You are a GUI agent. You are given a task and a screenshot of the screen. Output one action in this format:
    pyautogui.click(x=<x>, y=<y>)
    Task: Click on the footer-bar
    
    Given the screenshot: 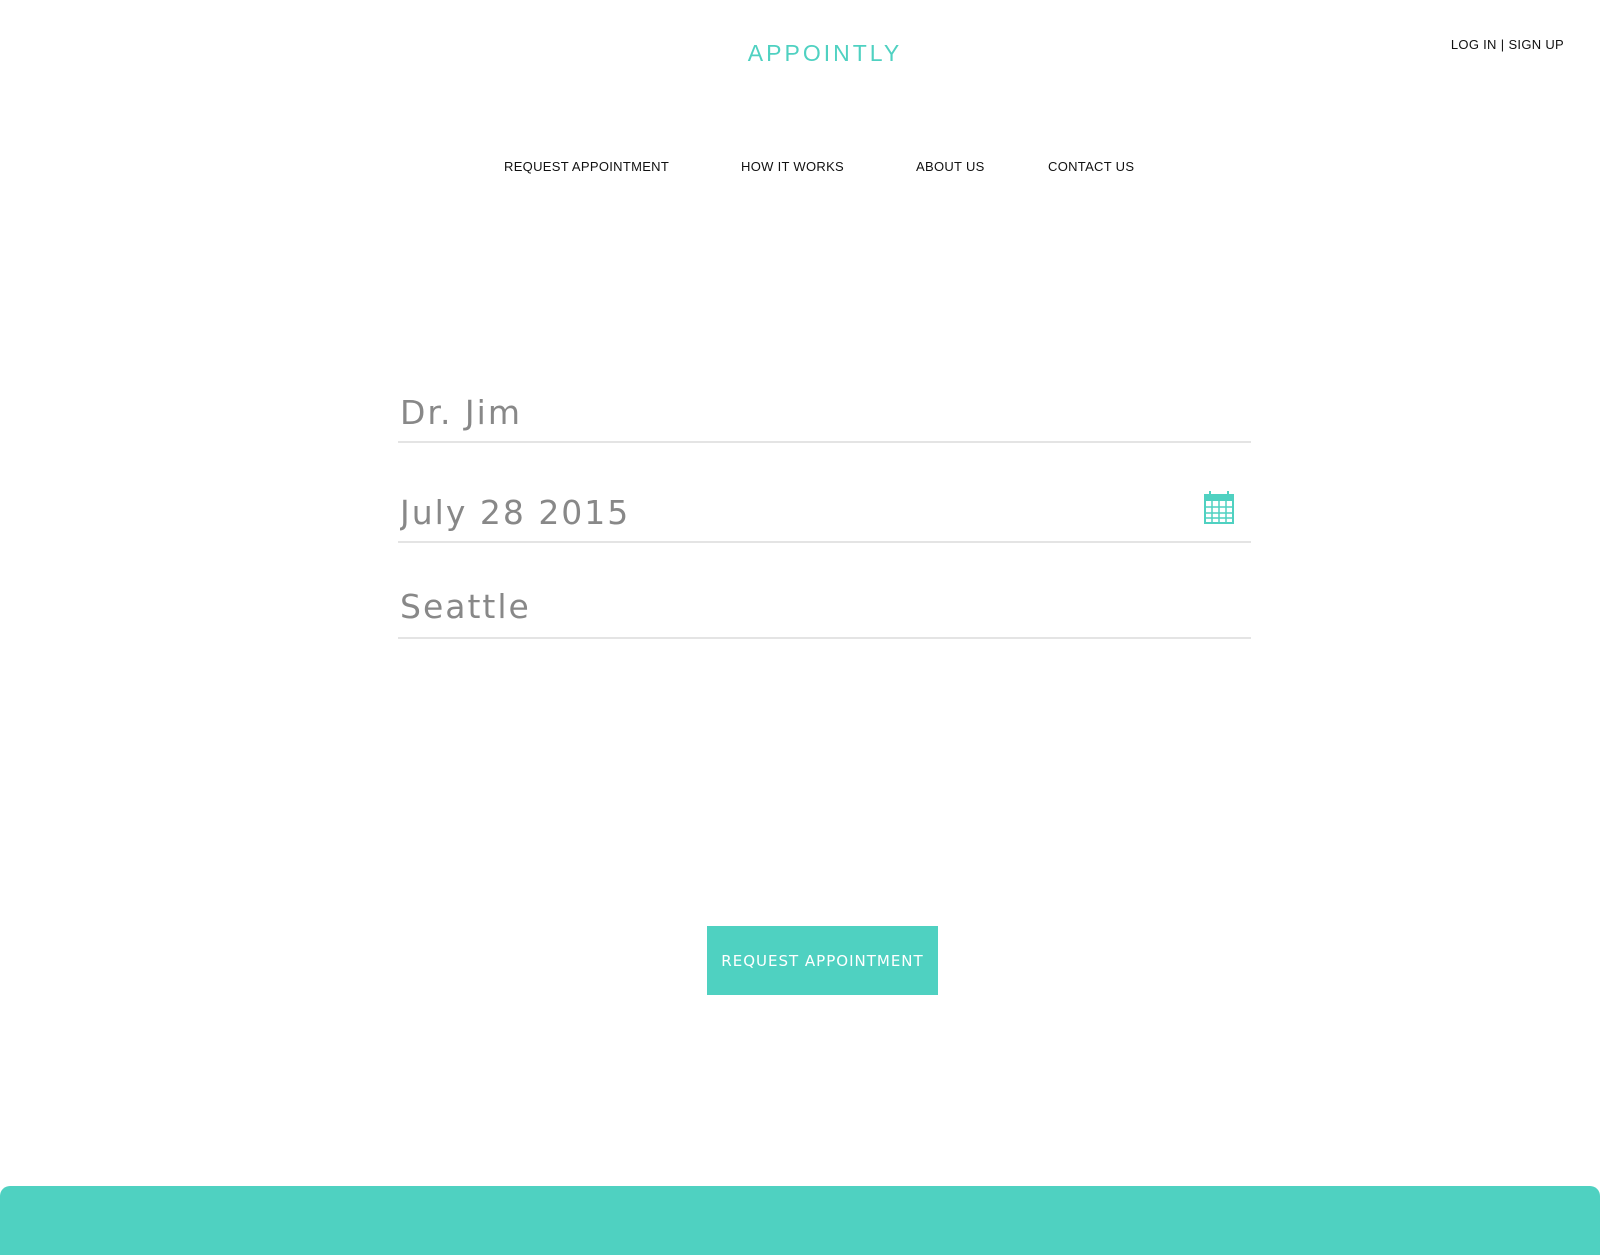 What is the action you would take?
    pyautogui.click(x=800, y=1220)
    